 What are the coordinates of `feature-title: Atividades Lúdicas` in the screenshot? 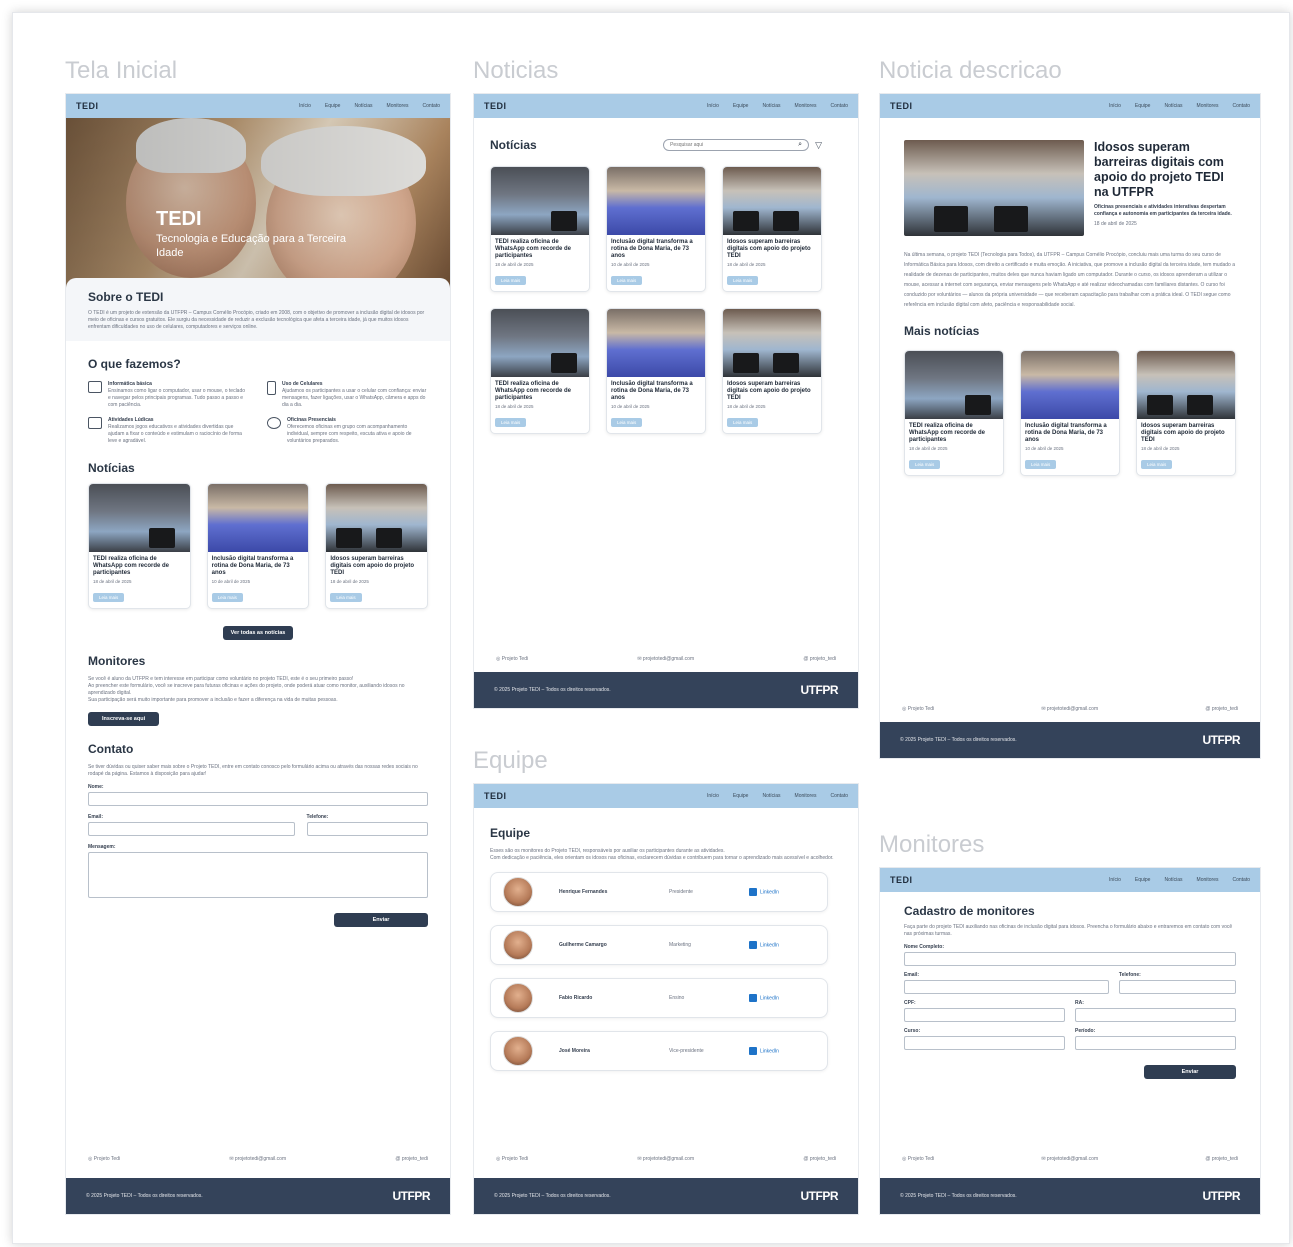 It's located at (131, 420).